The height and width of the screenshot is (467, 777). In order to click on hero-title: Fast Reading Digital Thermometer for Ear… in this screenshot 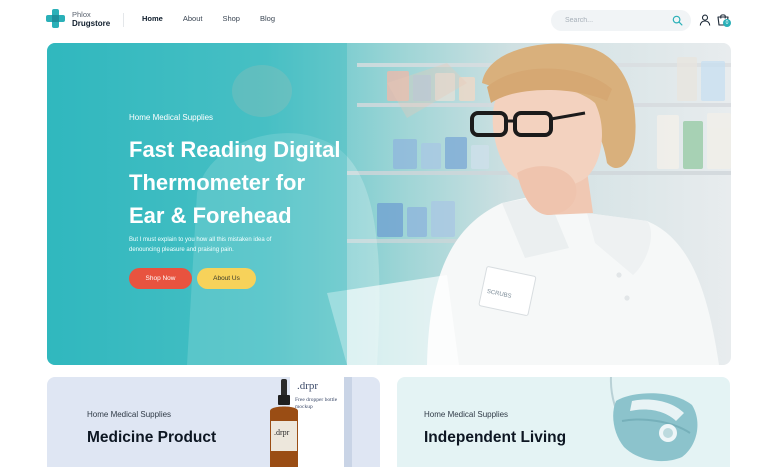, I will do `click(254, 182)`.